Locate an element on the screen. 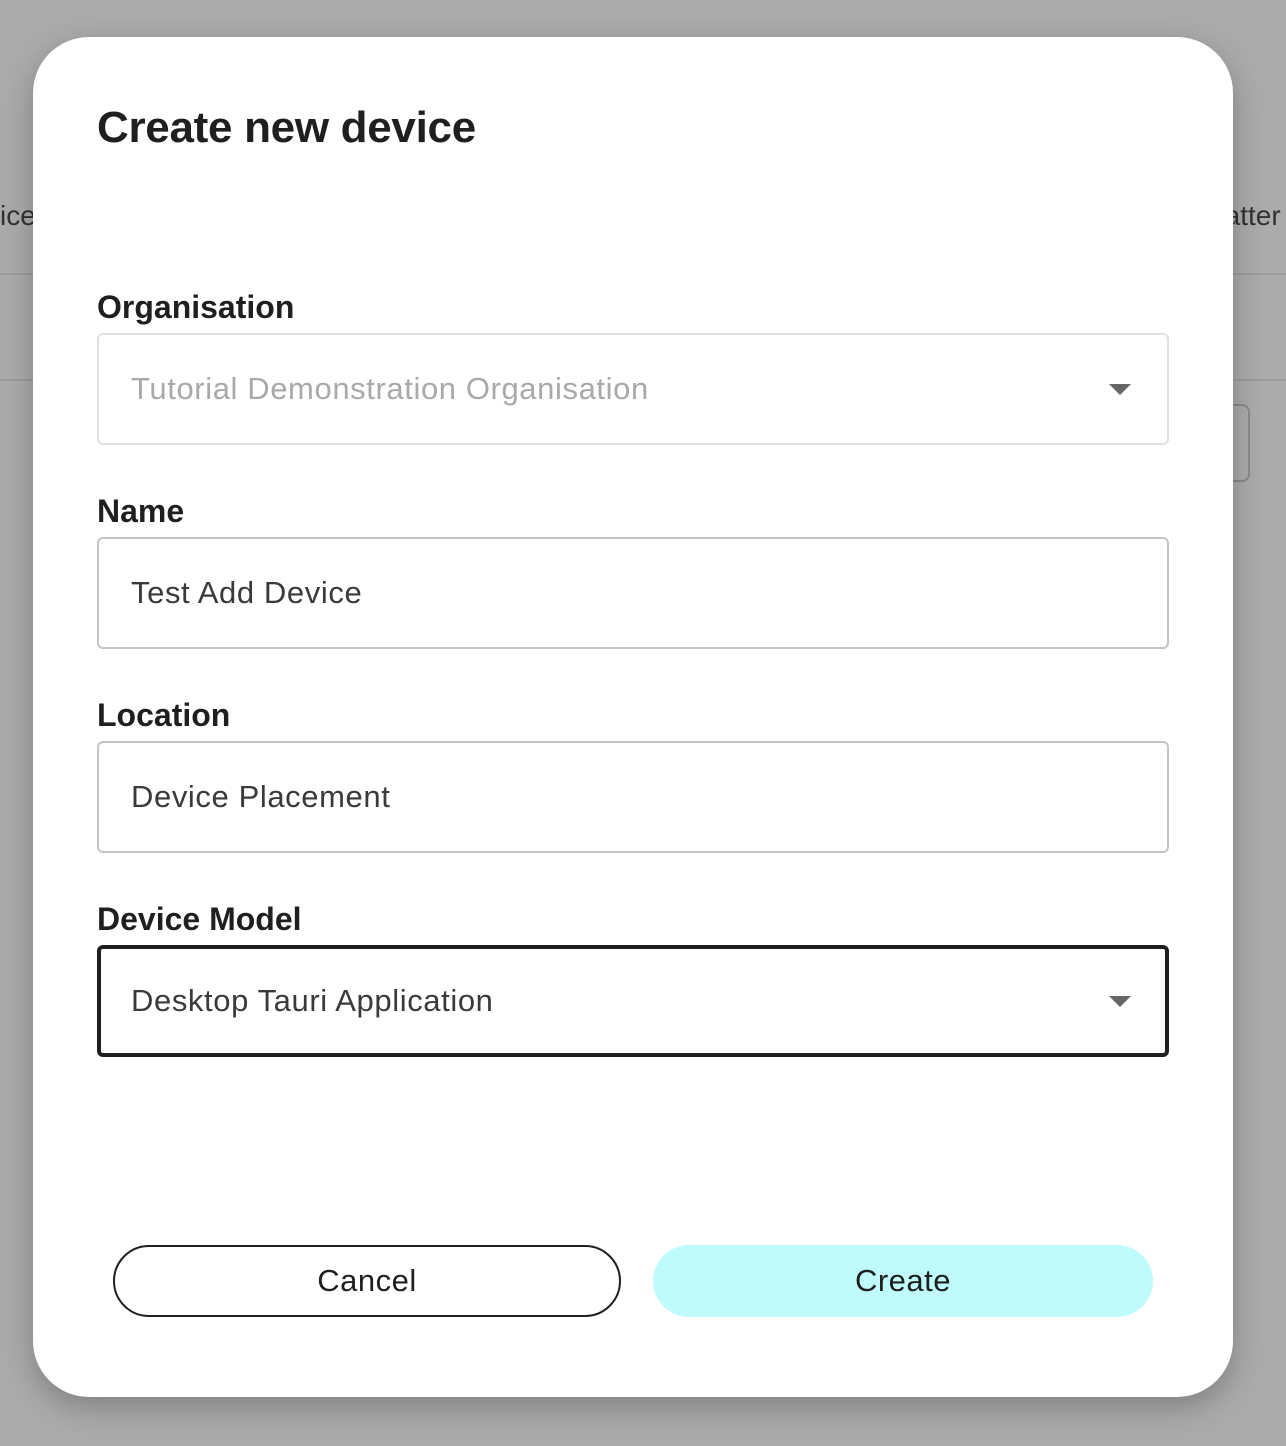 The height and width of the screenshot is (1446, 1286). location-input: Device Placement is located at coordinates (633, 797).